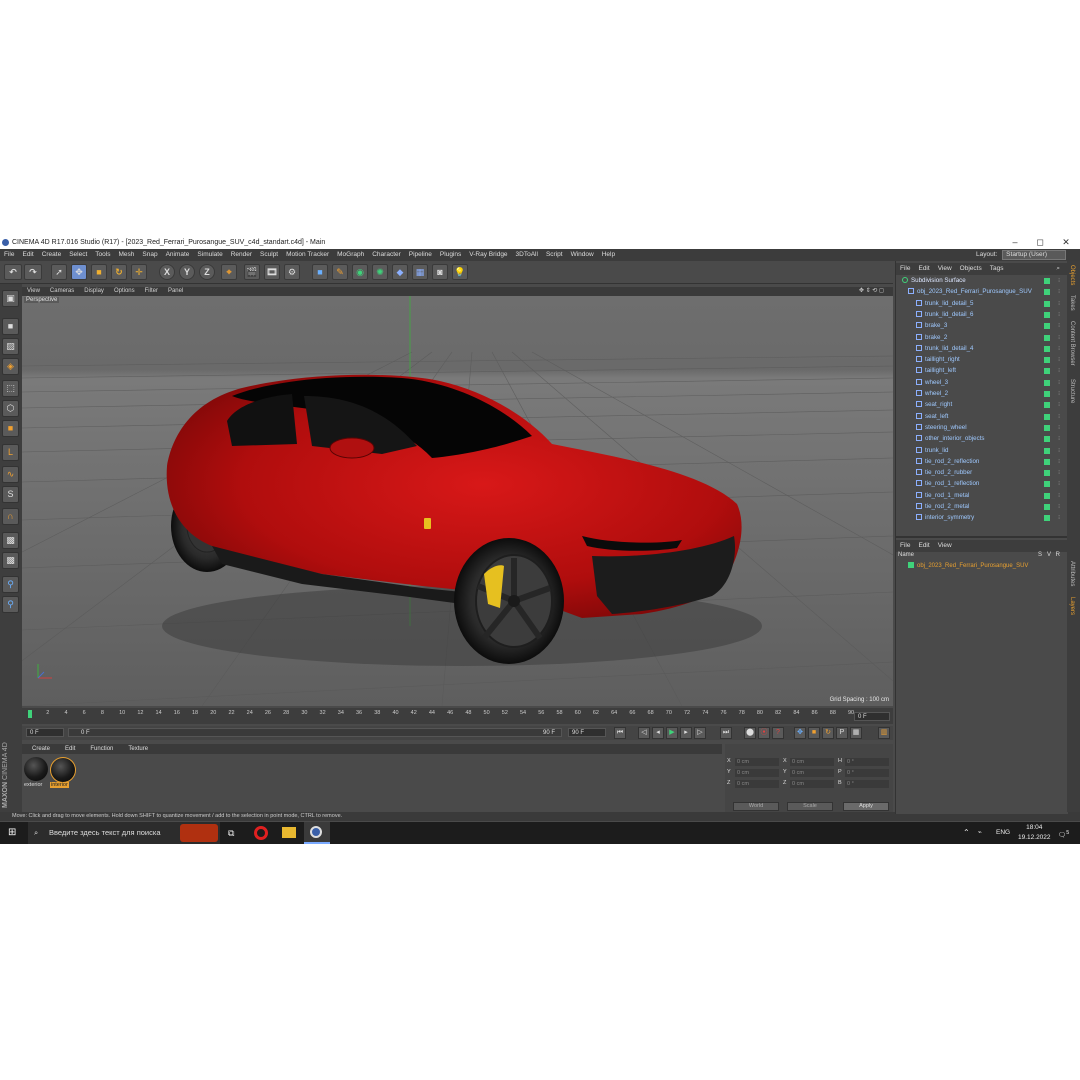  Describe the element at coordinates (10, 366) in the screenshot. I see `workplane-mode-icon: ◈` at that location.